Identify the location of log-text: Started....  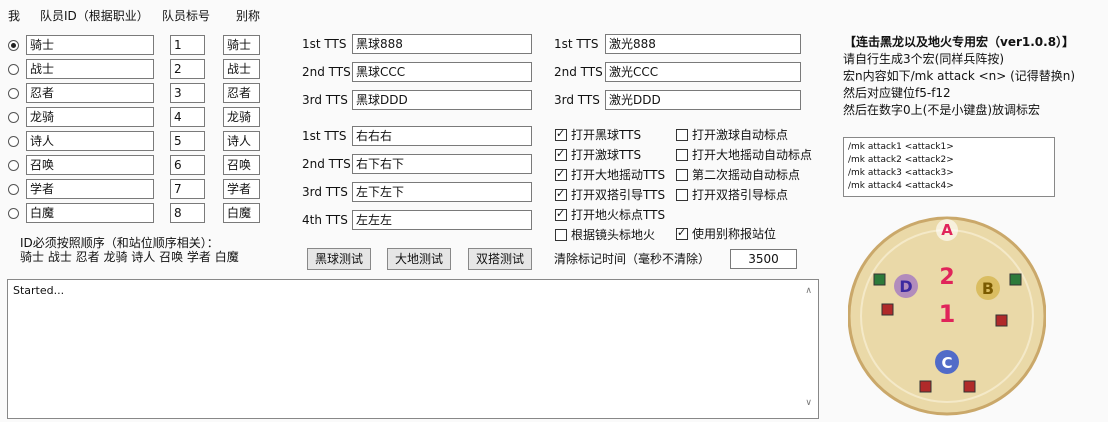
(39, 290).